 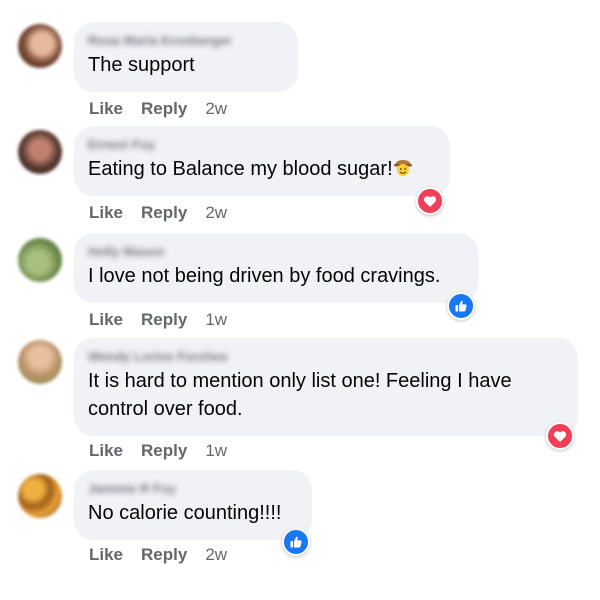 I want to click on comment-author: Wendy Lorins Forshee, so click(x=325, y=357).